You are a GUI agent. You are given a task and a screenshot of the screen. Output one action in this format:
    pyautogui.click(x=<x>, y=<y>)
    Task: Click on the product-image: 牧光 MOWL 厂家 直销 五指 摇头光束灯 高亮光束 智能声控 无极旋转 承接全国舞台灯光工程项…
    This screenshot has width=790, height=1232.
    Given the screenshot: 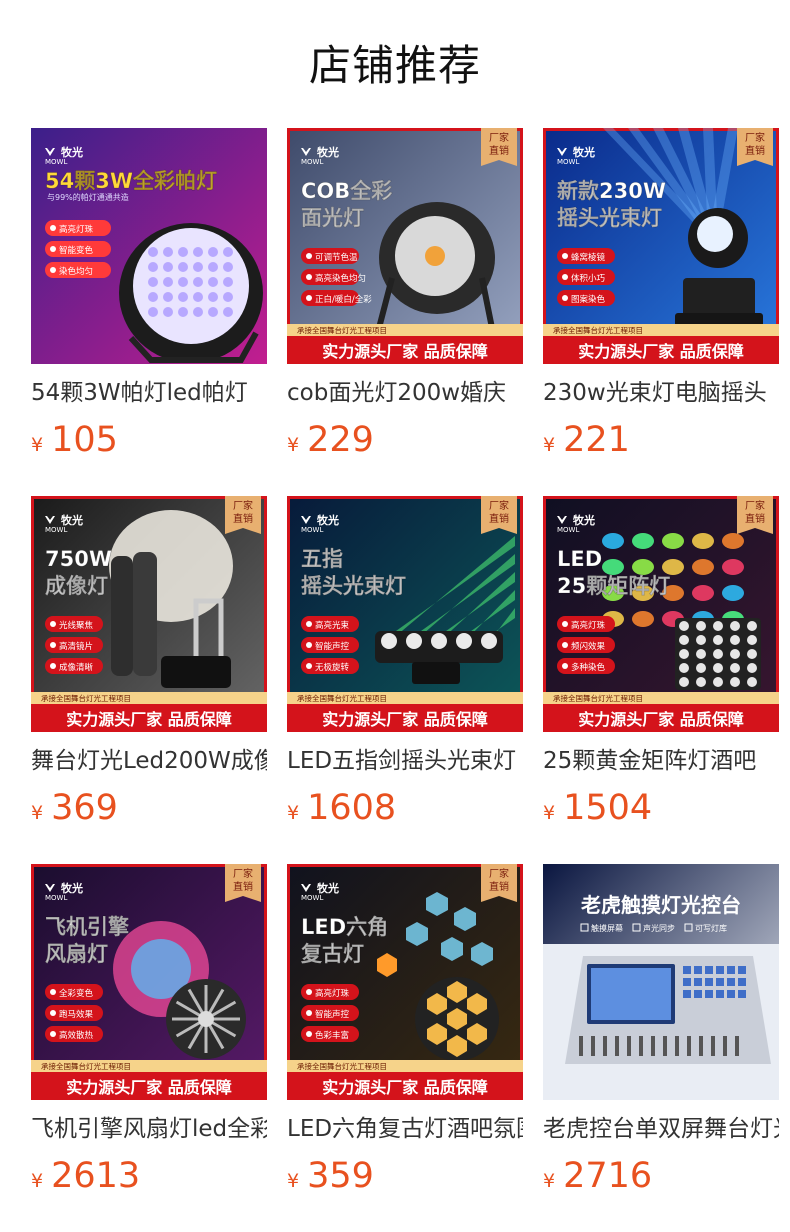 What is the action you would take?
    pyautogui.click(x=405, y=614)
    